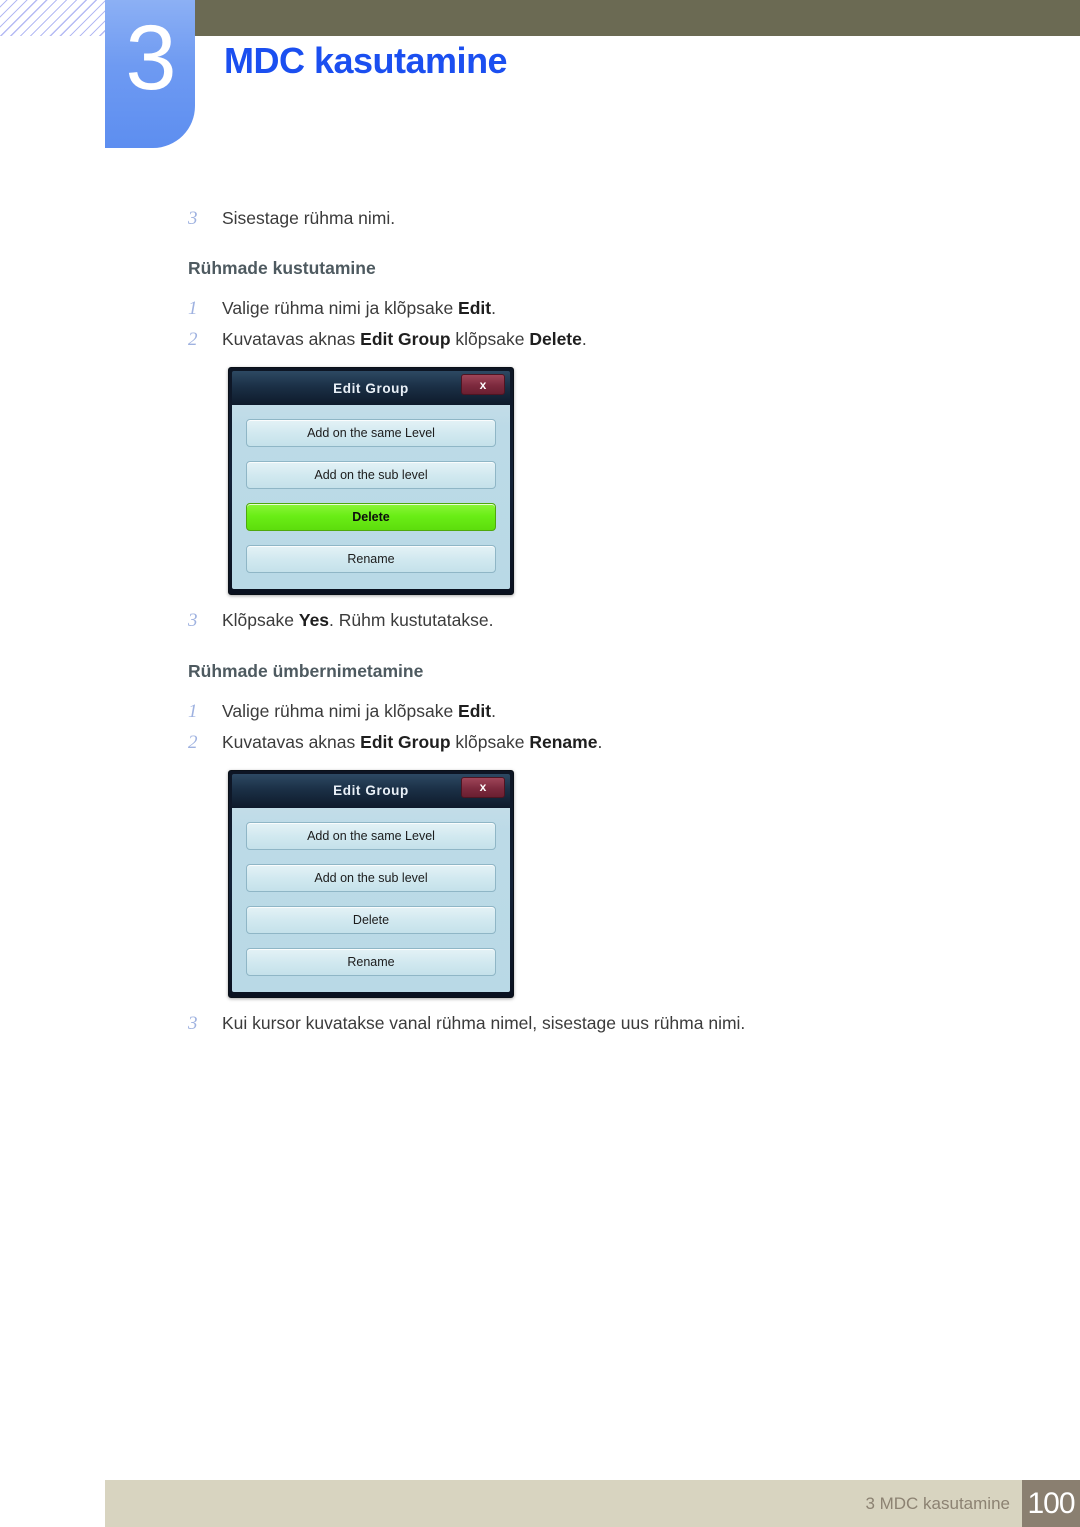  What do you see at coordinates (150, 58) in the screenshot?
I see `chapter-number: 3` at bounding box center [150, 58].